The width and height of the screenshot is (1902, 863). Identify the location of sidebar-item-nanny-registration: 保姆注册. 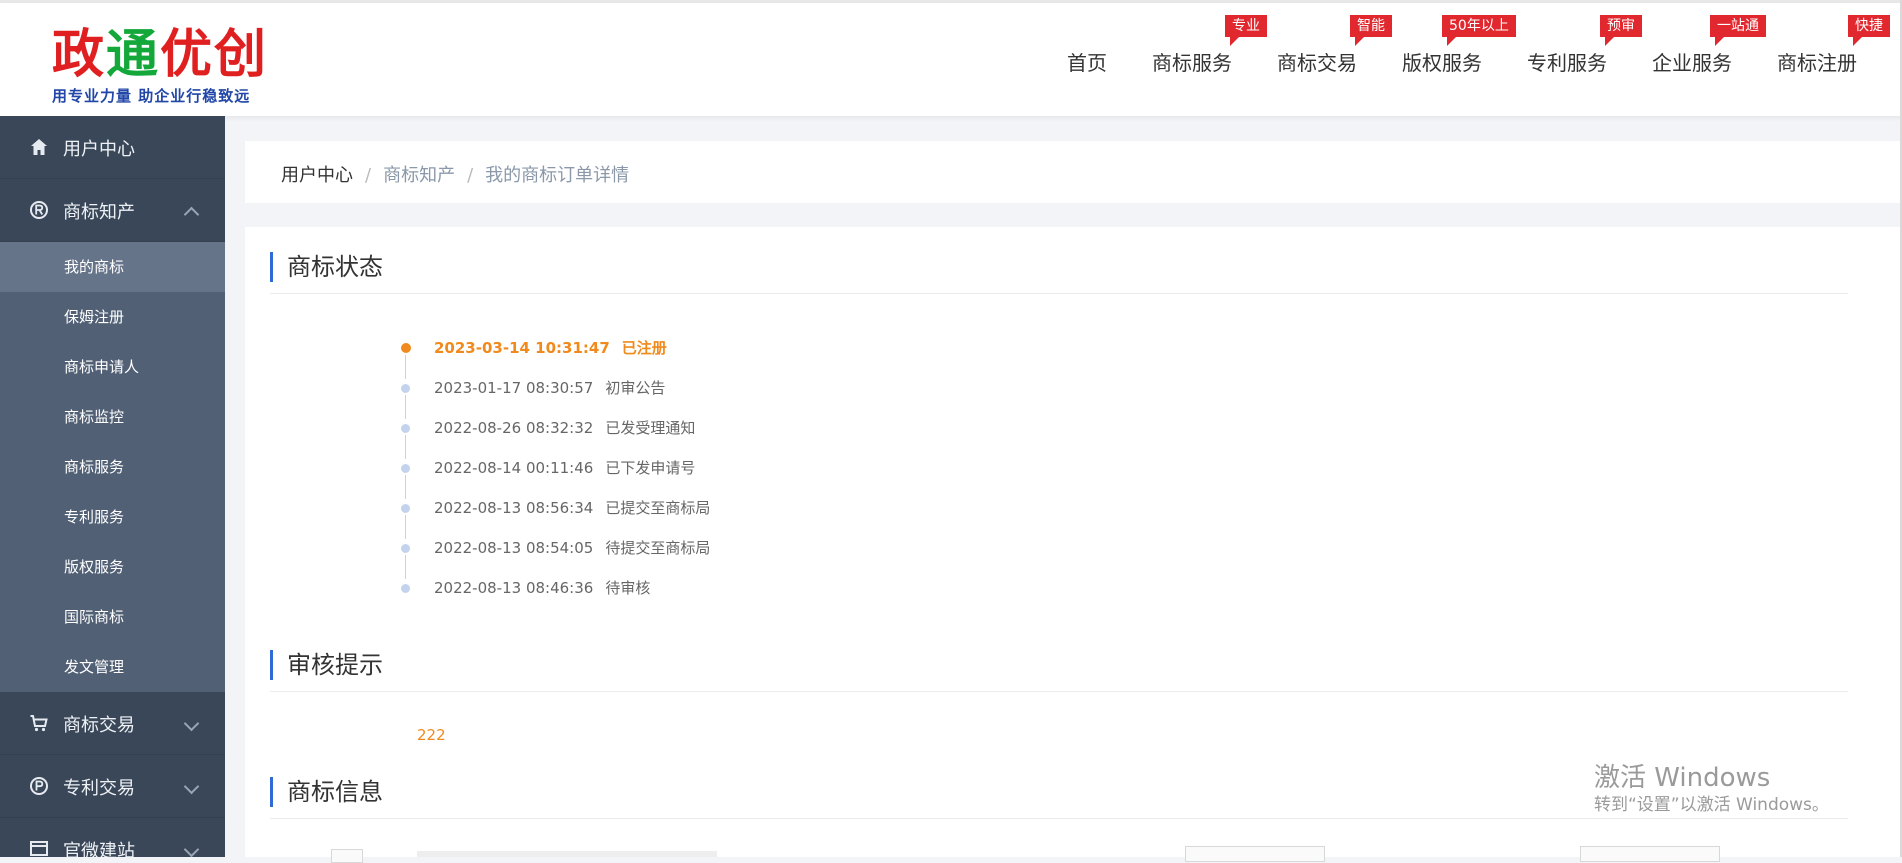
(112, 317).